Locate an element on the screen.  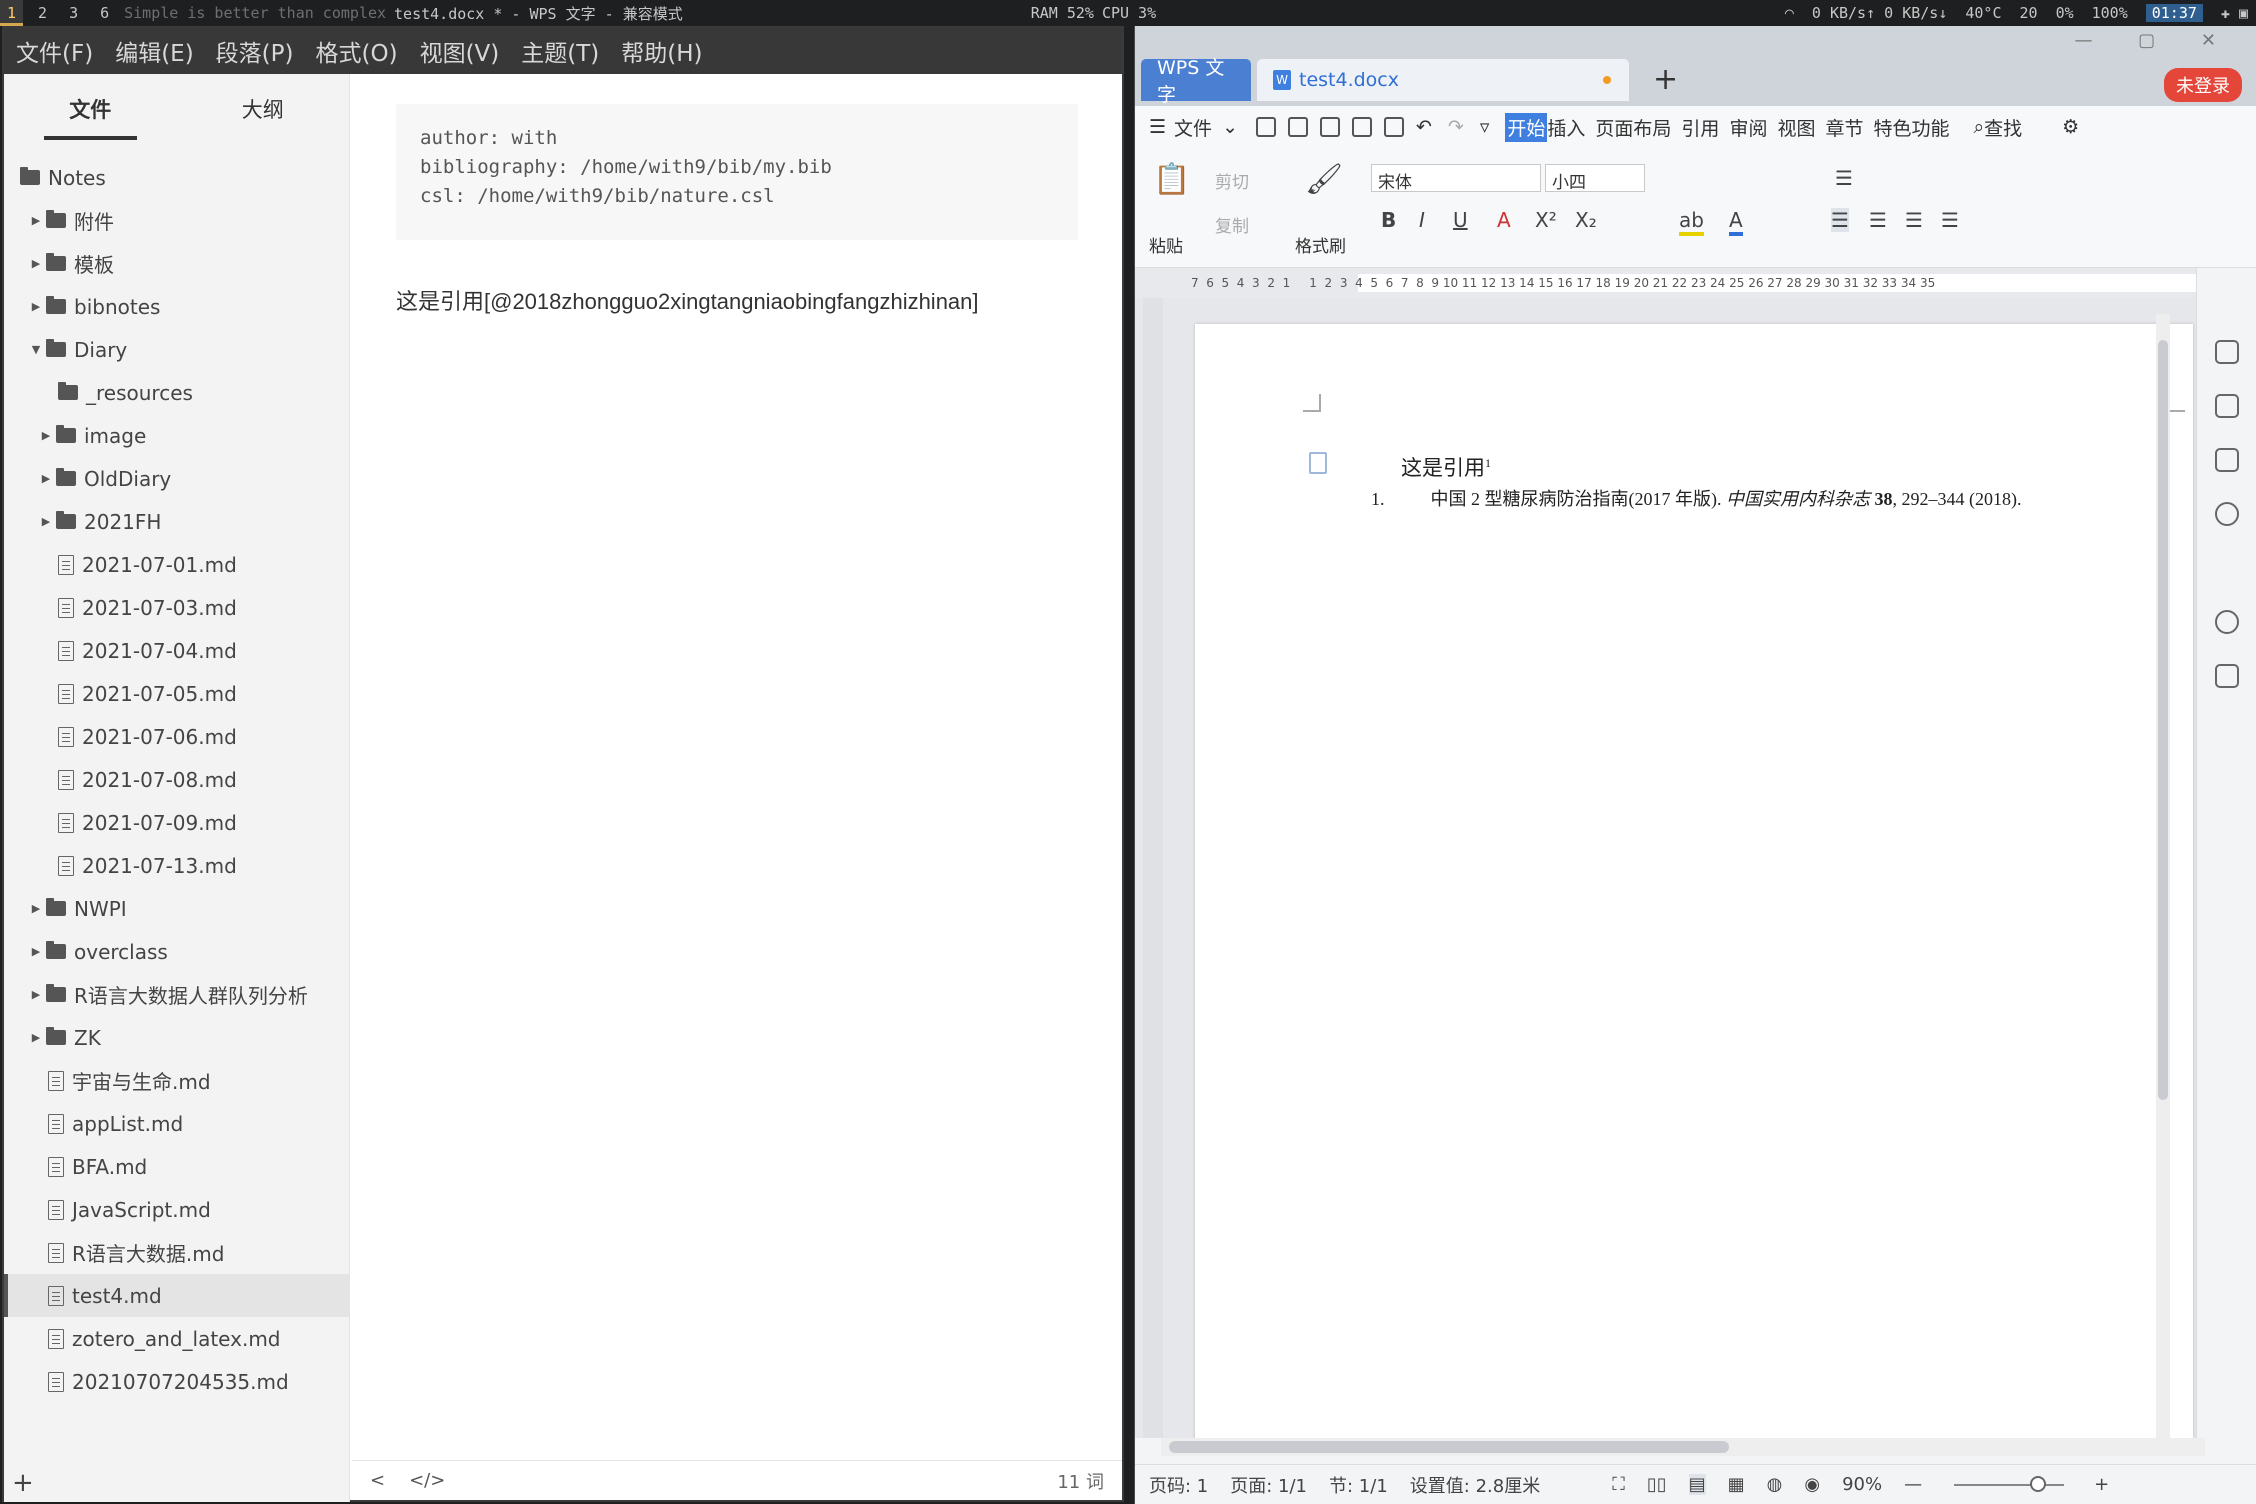
file-item: 2021-07-06.md is located at coordinates (177, 736).